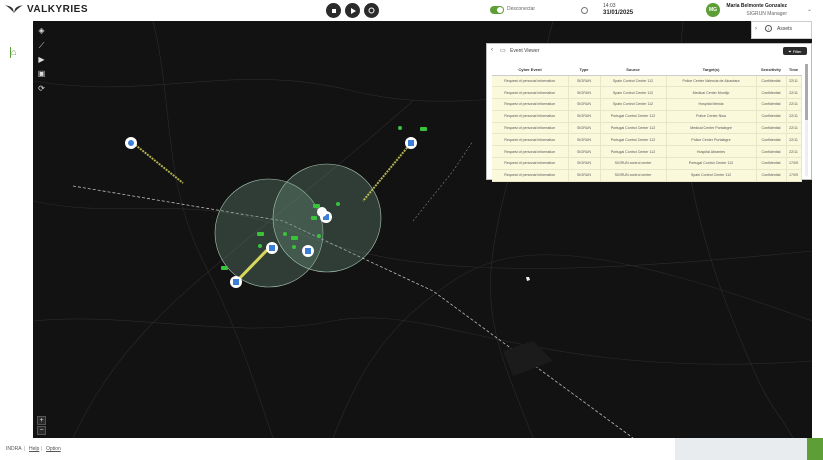 The height and width of the screenshot is (460, 823). I want to click on info-icon: i, so click(768, 28).